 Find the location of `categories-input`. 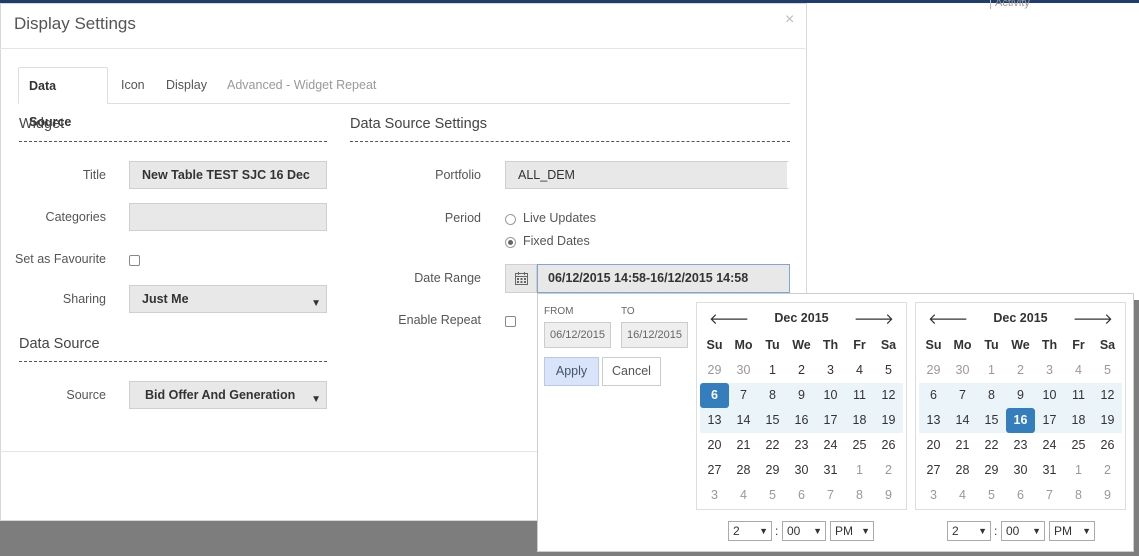

categories-input is located at coordinates (228, 217).